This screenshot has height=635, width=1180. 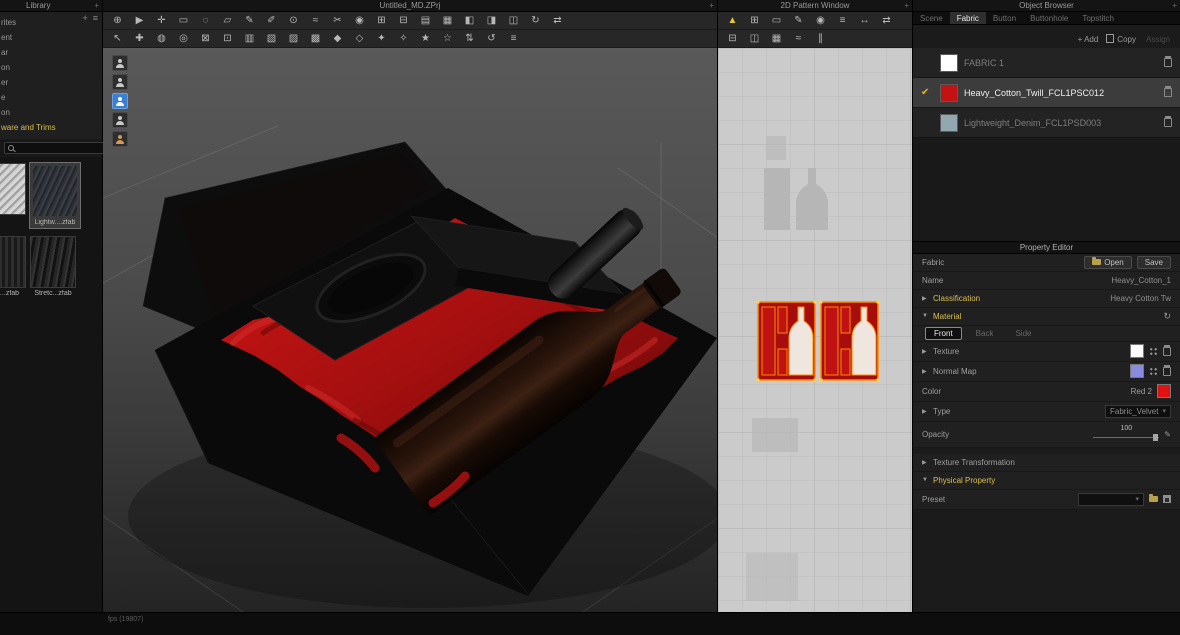 What do you see at coordinates (1046, 480) in the screenshot?
I see `physical-property-row: ▼ Physical Property` at bounding box center [1046, 480].